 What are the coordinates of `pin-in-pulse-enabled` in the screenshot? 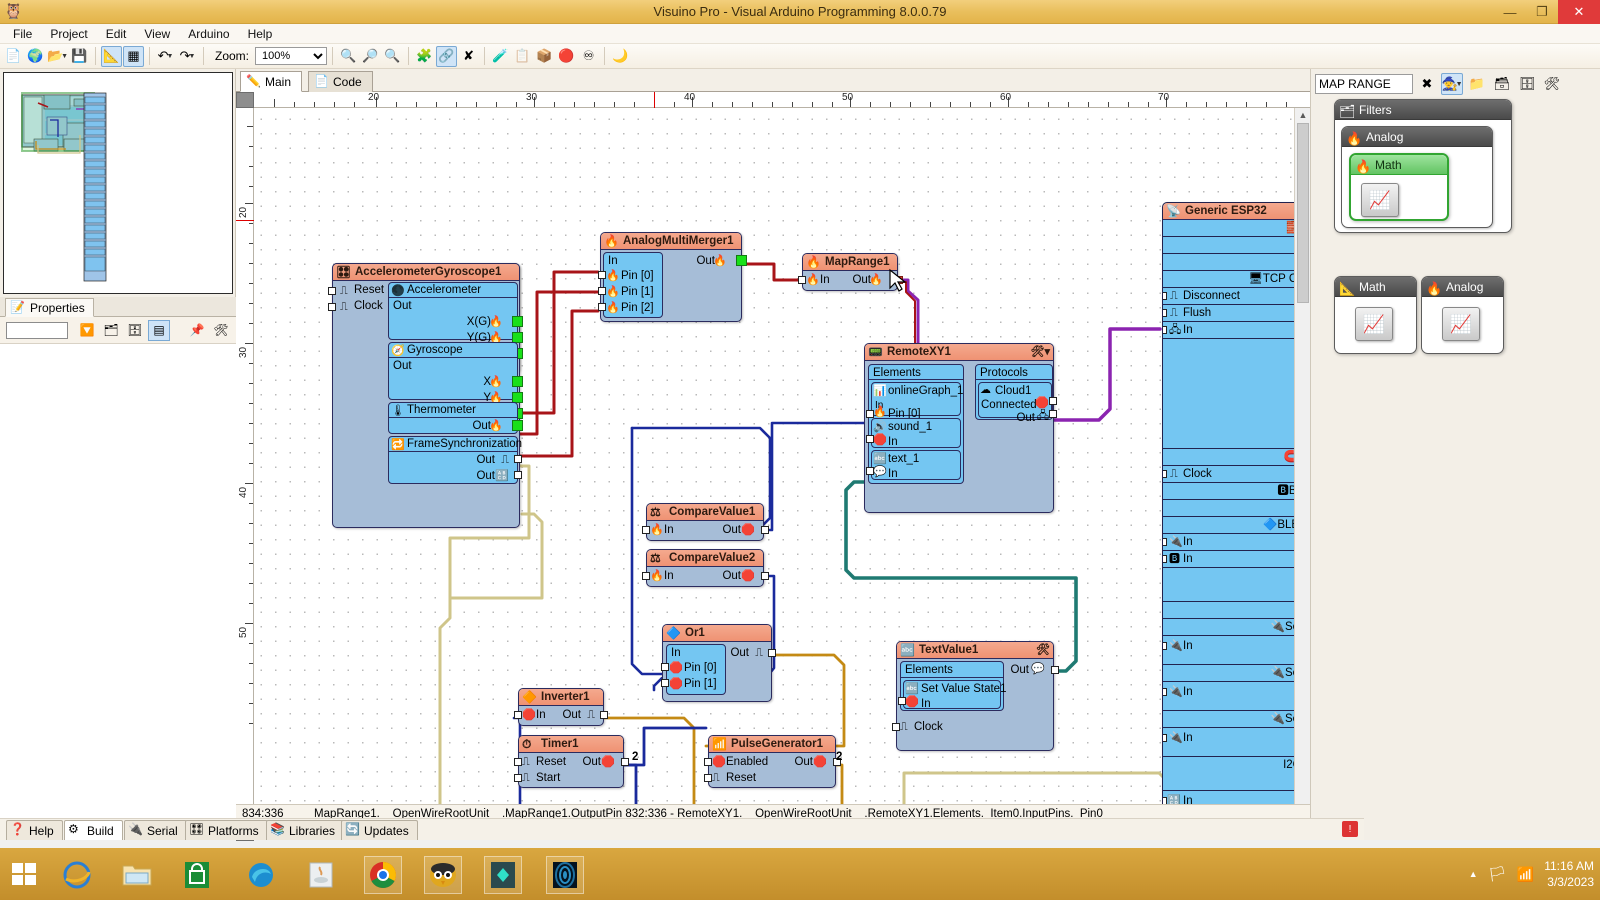 It's located at (708, 762).